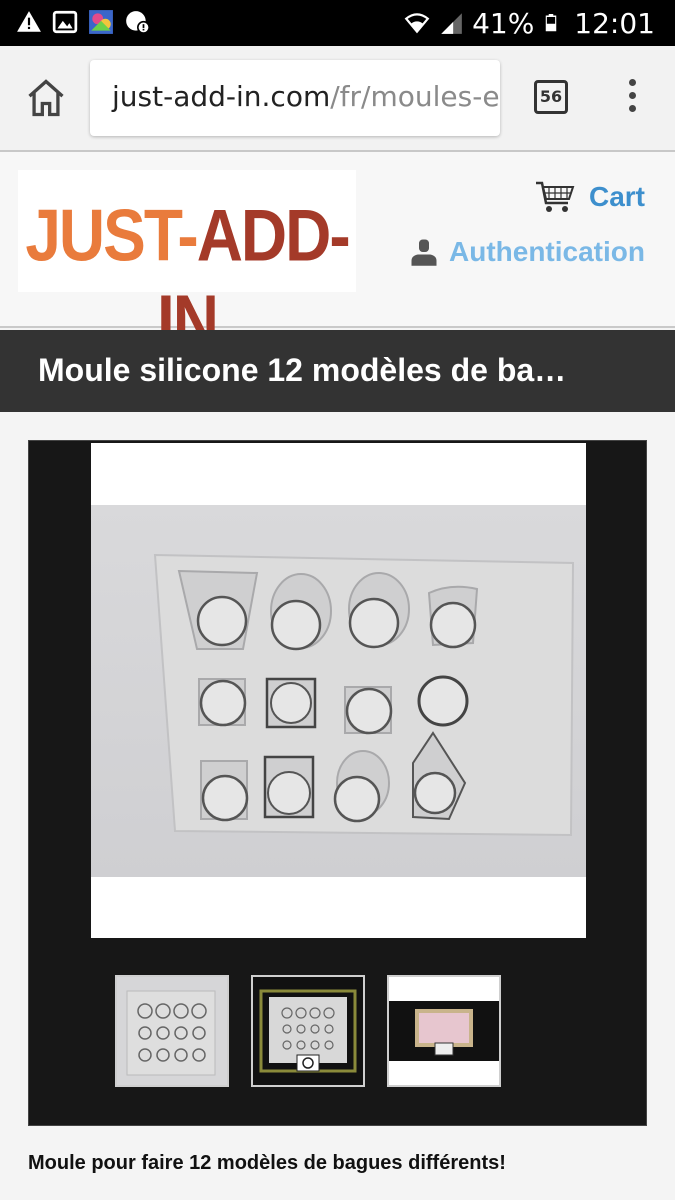  What do you see at coordinates (101, 22) in the screenshot?
I see `app-thumbnail-icon` at bounding box center [101, 22].